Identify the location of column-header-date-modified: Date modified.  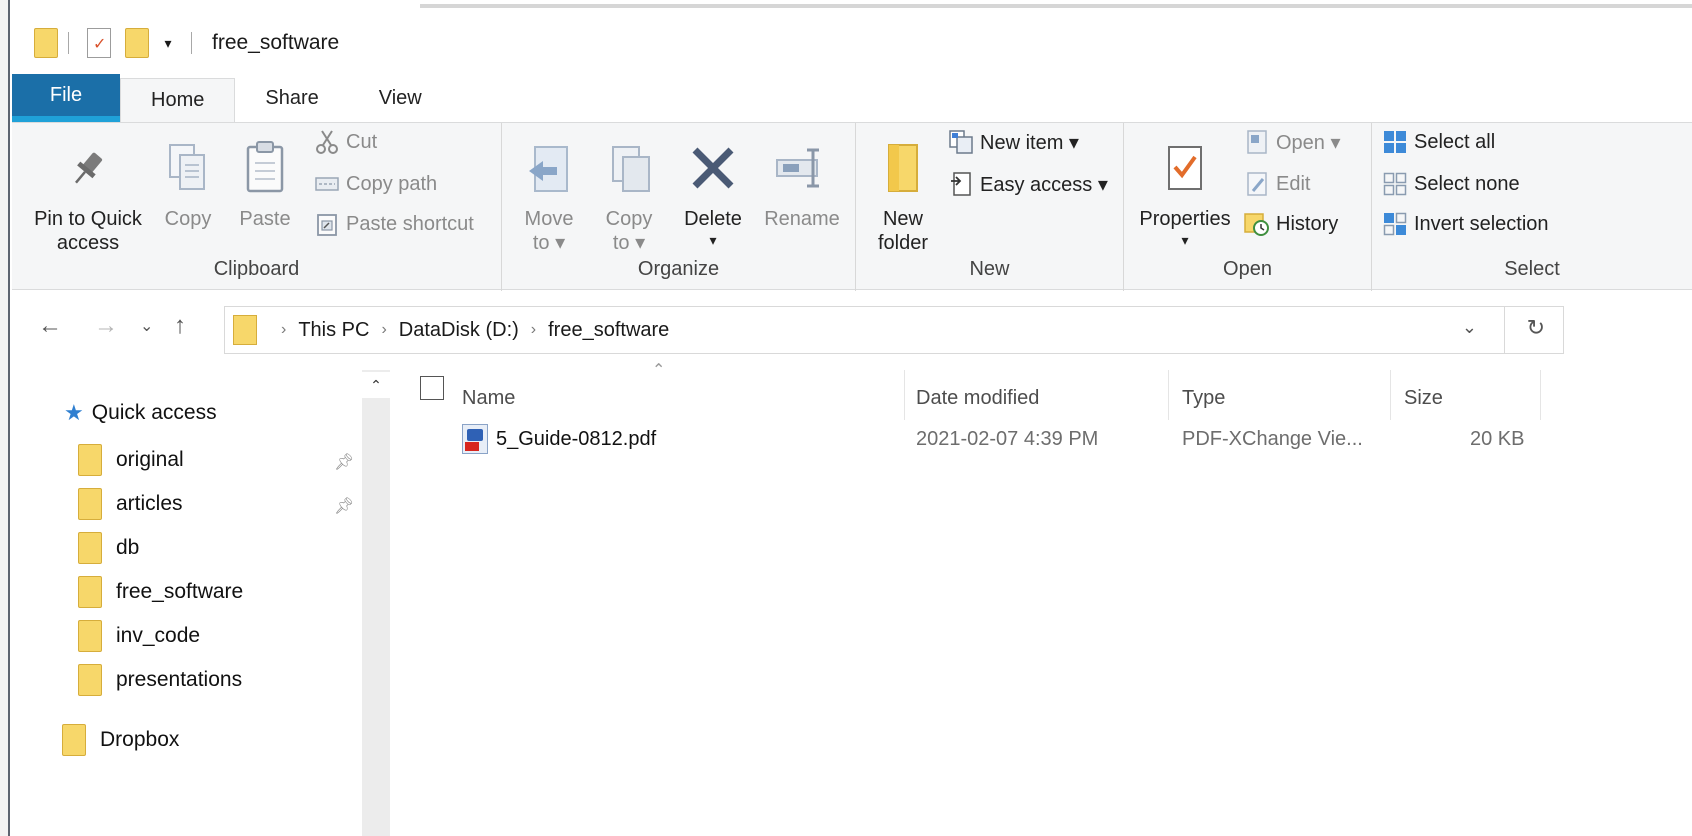
(977, 398).